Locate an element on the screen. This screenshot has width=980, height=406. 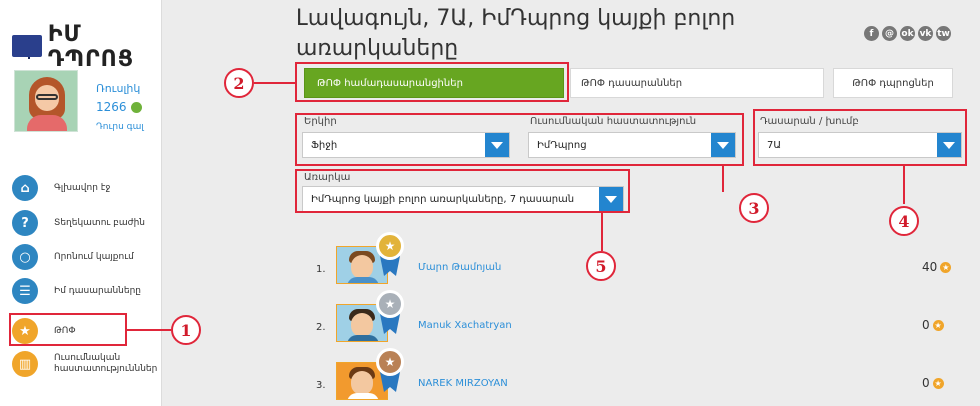
student-score: 40 ★ is located at coordinates (937, 267).